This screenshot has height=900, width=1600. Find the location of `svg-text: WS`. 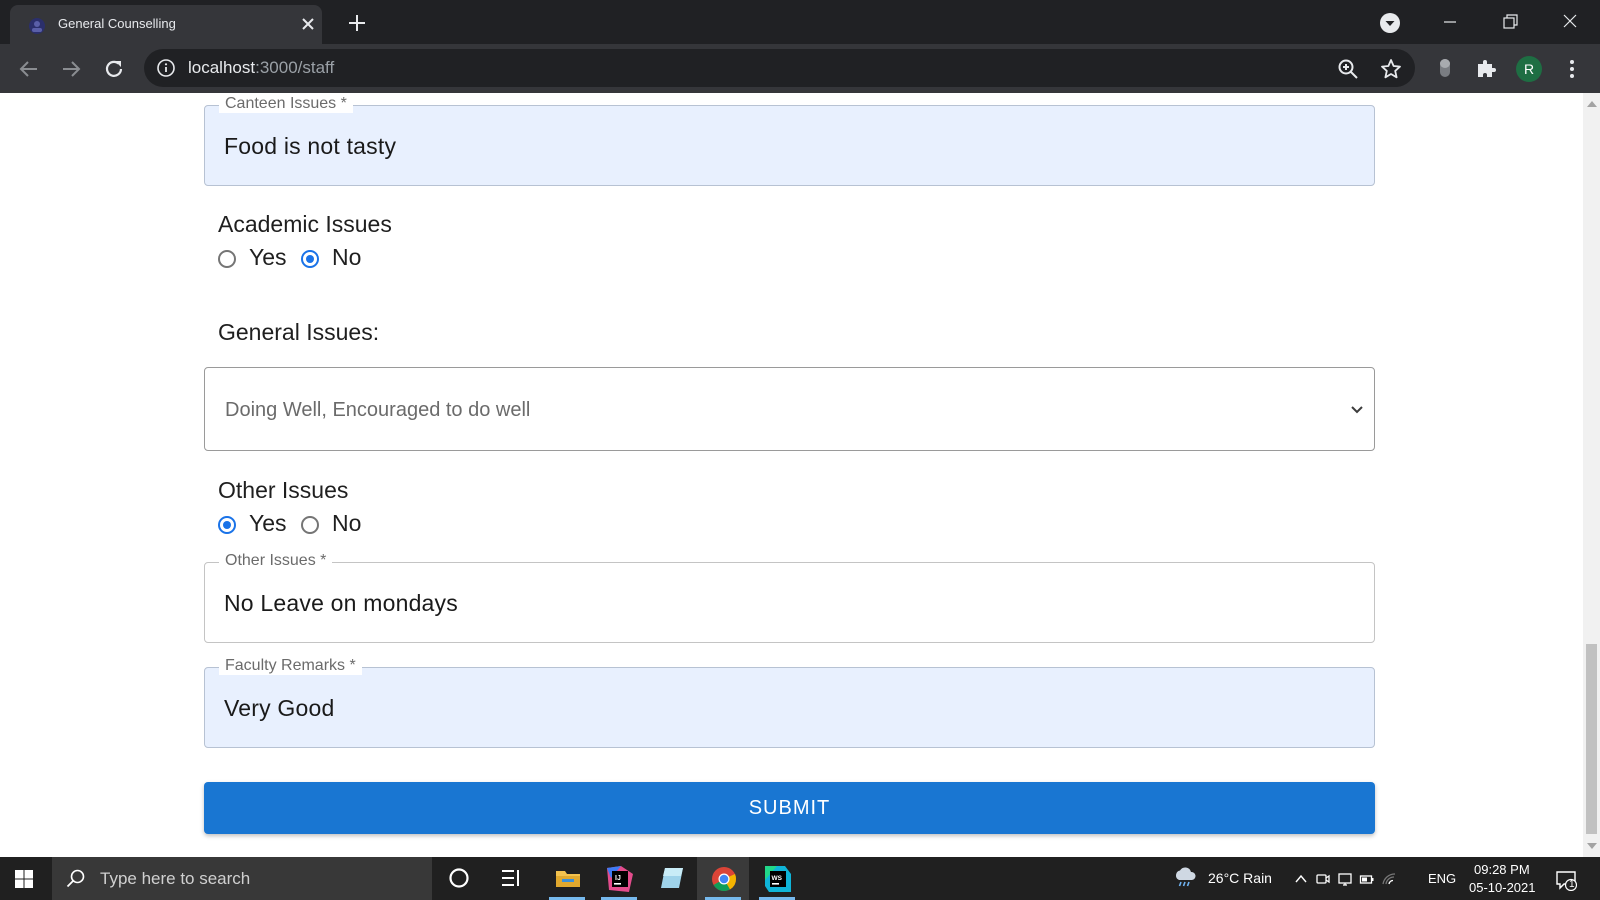

svg-text: WS is located at coordinates (777, 878).